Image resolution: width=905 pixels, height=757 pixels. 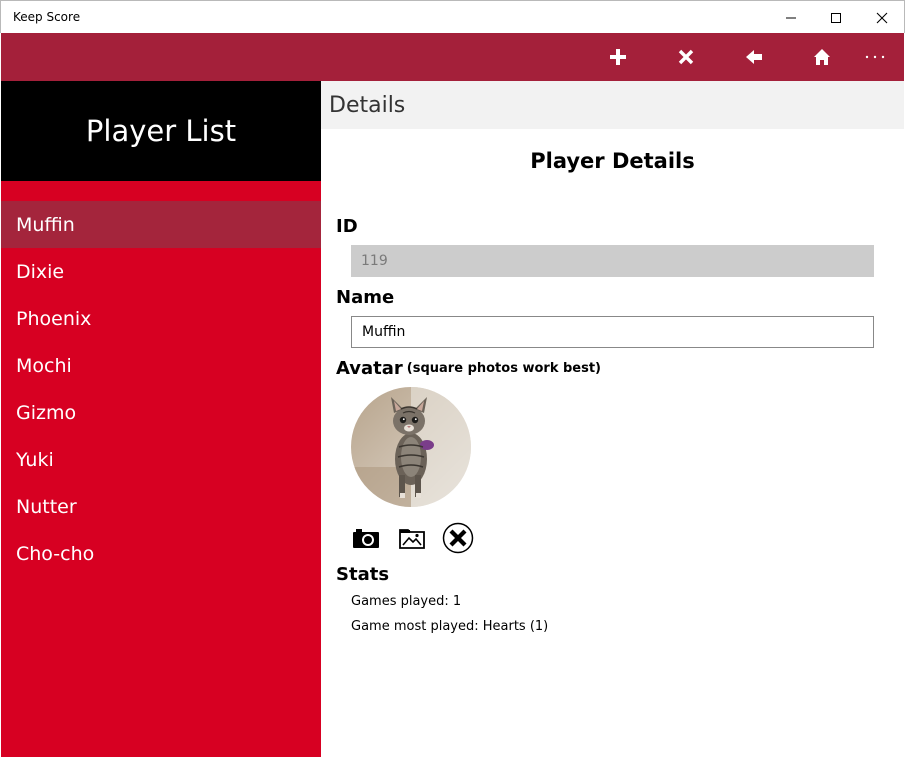 I want to click on player-list-title: Player List, so click(x=161, y=131).